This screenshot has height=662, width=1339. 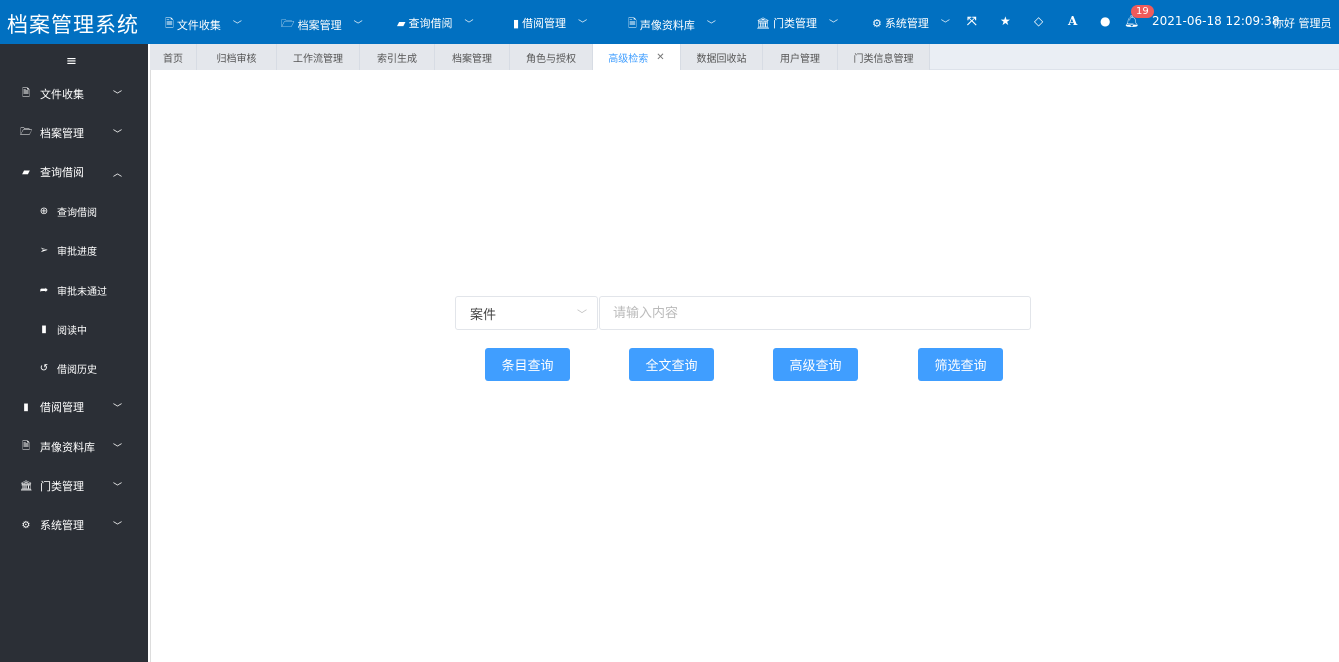 I want to click on share-icon: ➦, so click(x=44, y=290).